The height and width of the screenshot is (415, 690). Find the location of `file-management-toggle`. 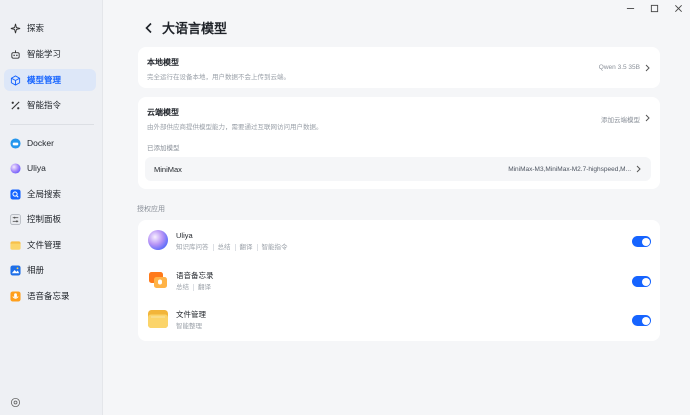

file-management-toggle is located at coordinates (641, 320).